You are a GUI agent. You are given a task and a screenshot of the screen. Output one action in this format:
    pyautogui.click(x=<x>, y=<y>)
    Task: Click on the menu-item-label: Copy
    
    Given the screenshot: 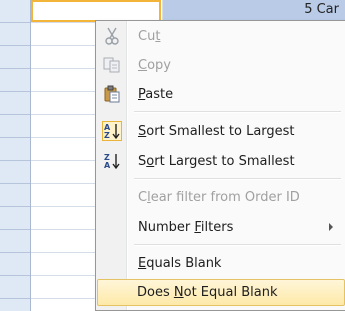 What is the action you would take?
    pyautogui.click(x=154, y=65)
    